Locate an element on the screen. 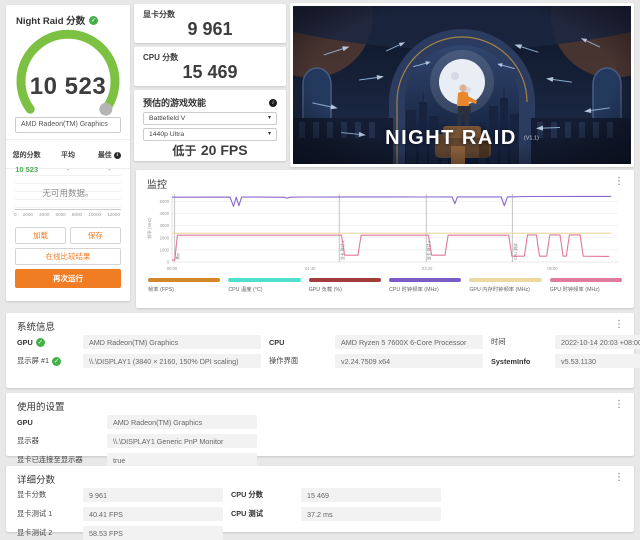  score-distribution-axis: 0 2000 4000 6000 8000 10000 12000 is located at coordinates (67, 213).